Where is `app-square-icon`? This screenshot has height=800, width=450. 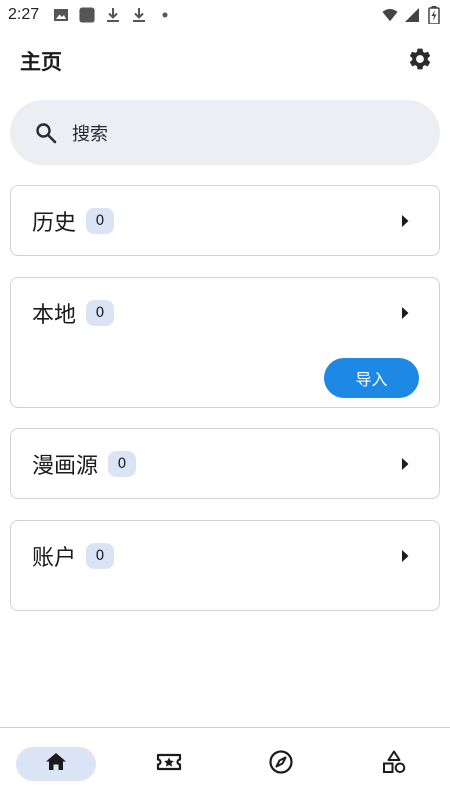
app-square-icon is located at coordinates (87, 15).